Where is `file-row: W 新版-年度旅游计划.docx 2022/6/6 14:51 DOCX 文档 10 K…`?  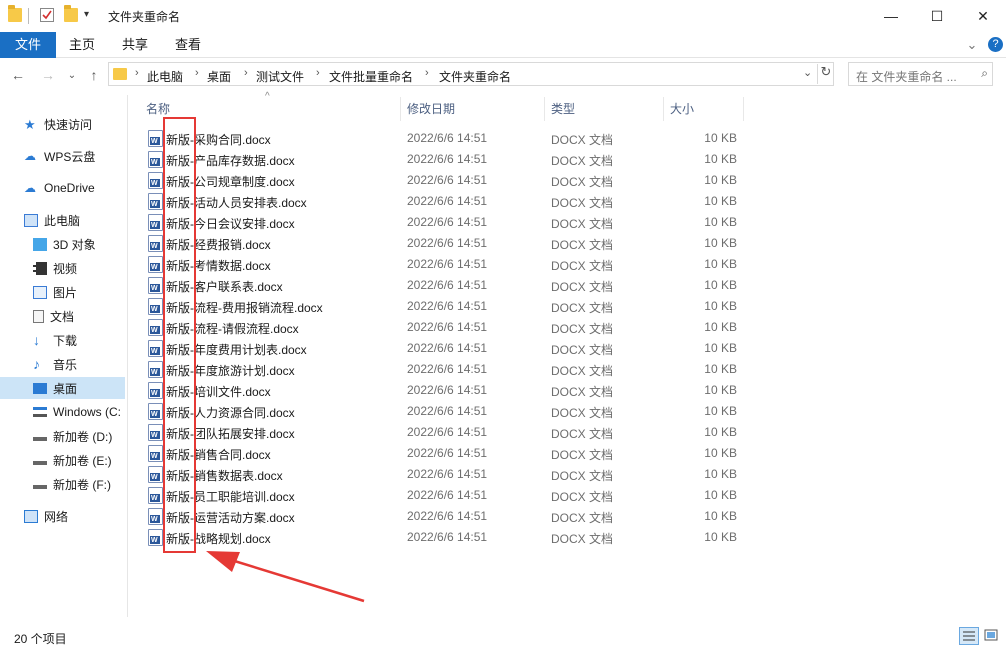 file-row: W 新版-年度旅游计划.docx 2022/6/6 14:51 DOCX 文档 10 K… is located at coordinates (440, 369).